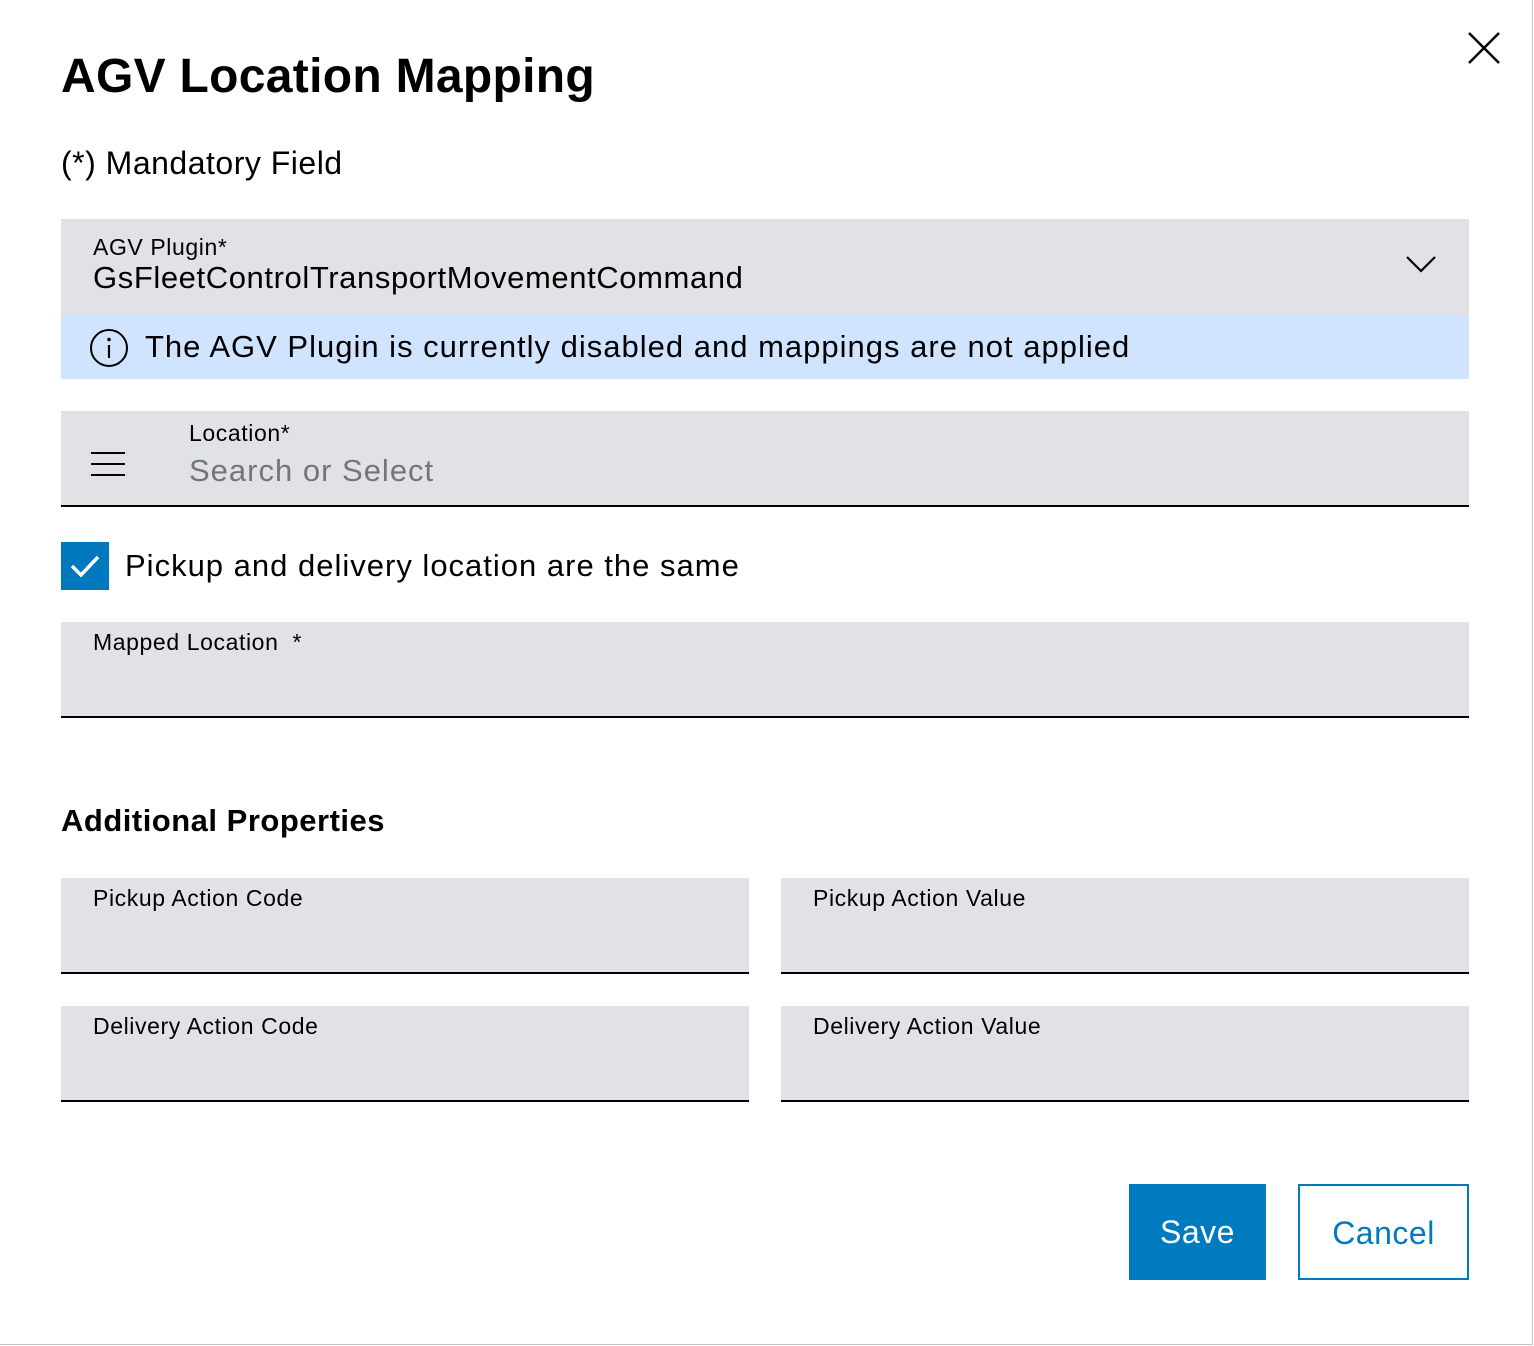 This screenshot has width=1534, height=1346. Describe the element at coordinates (202, 163) in the screenshot. I see `mandatory-field-note: (*) Mandatory Field` at that location.